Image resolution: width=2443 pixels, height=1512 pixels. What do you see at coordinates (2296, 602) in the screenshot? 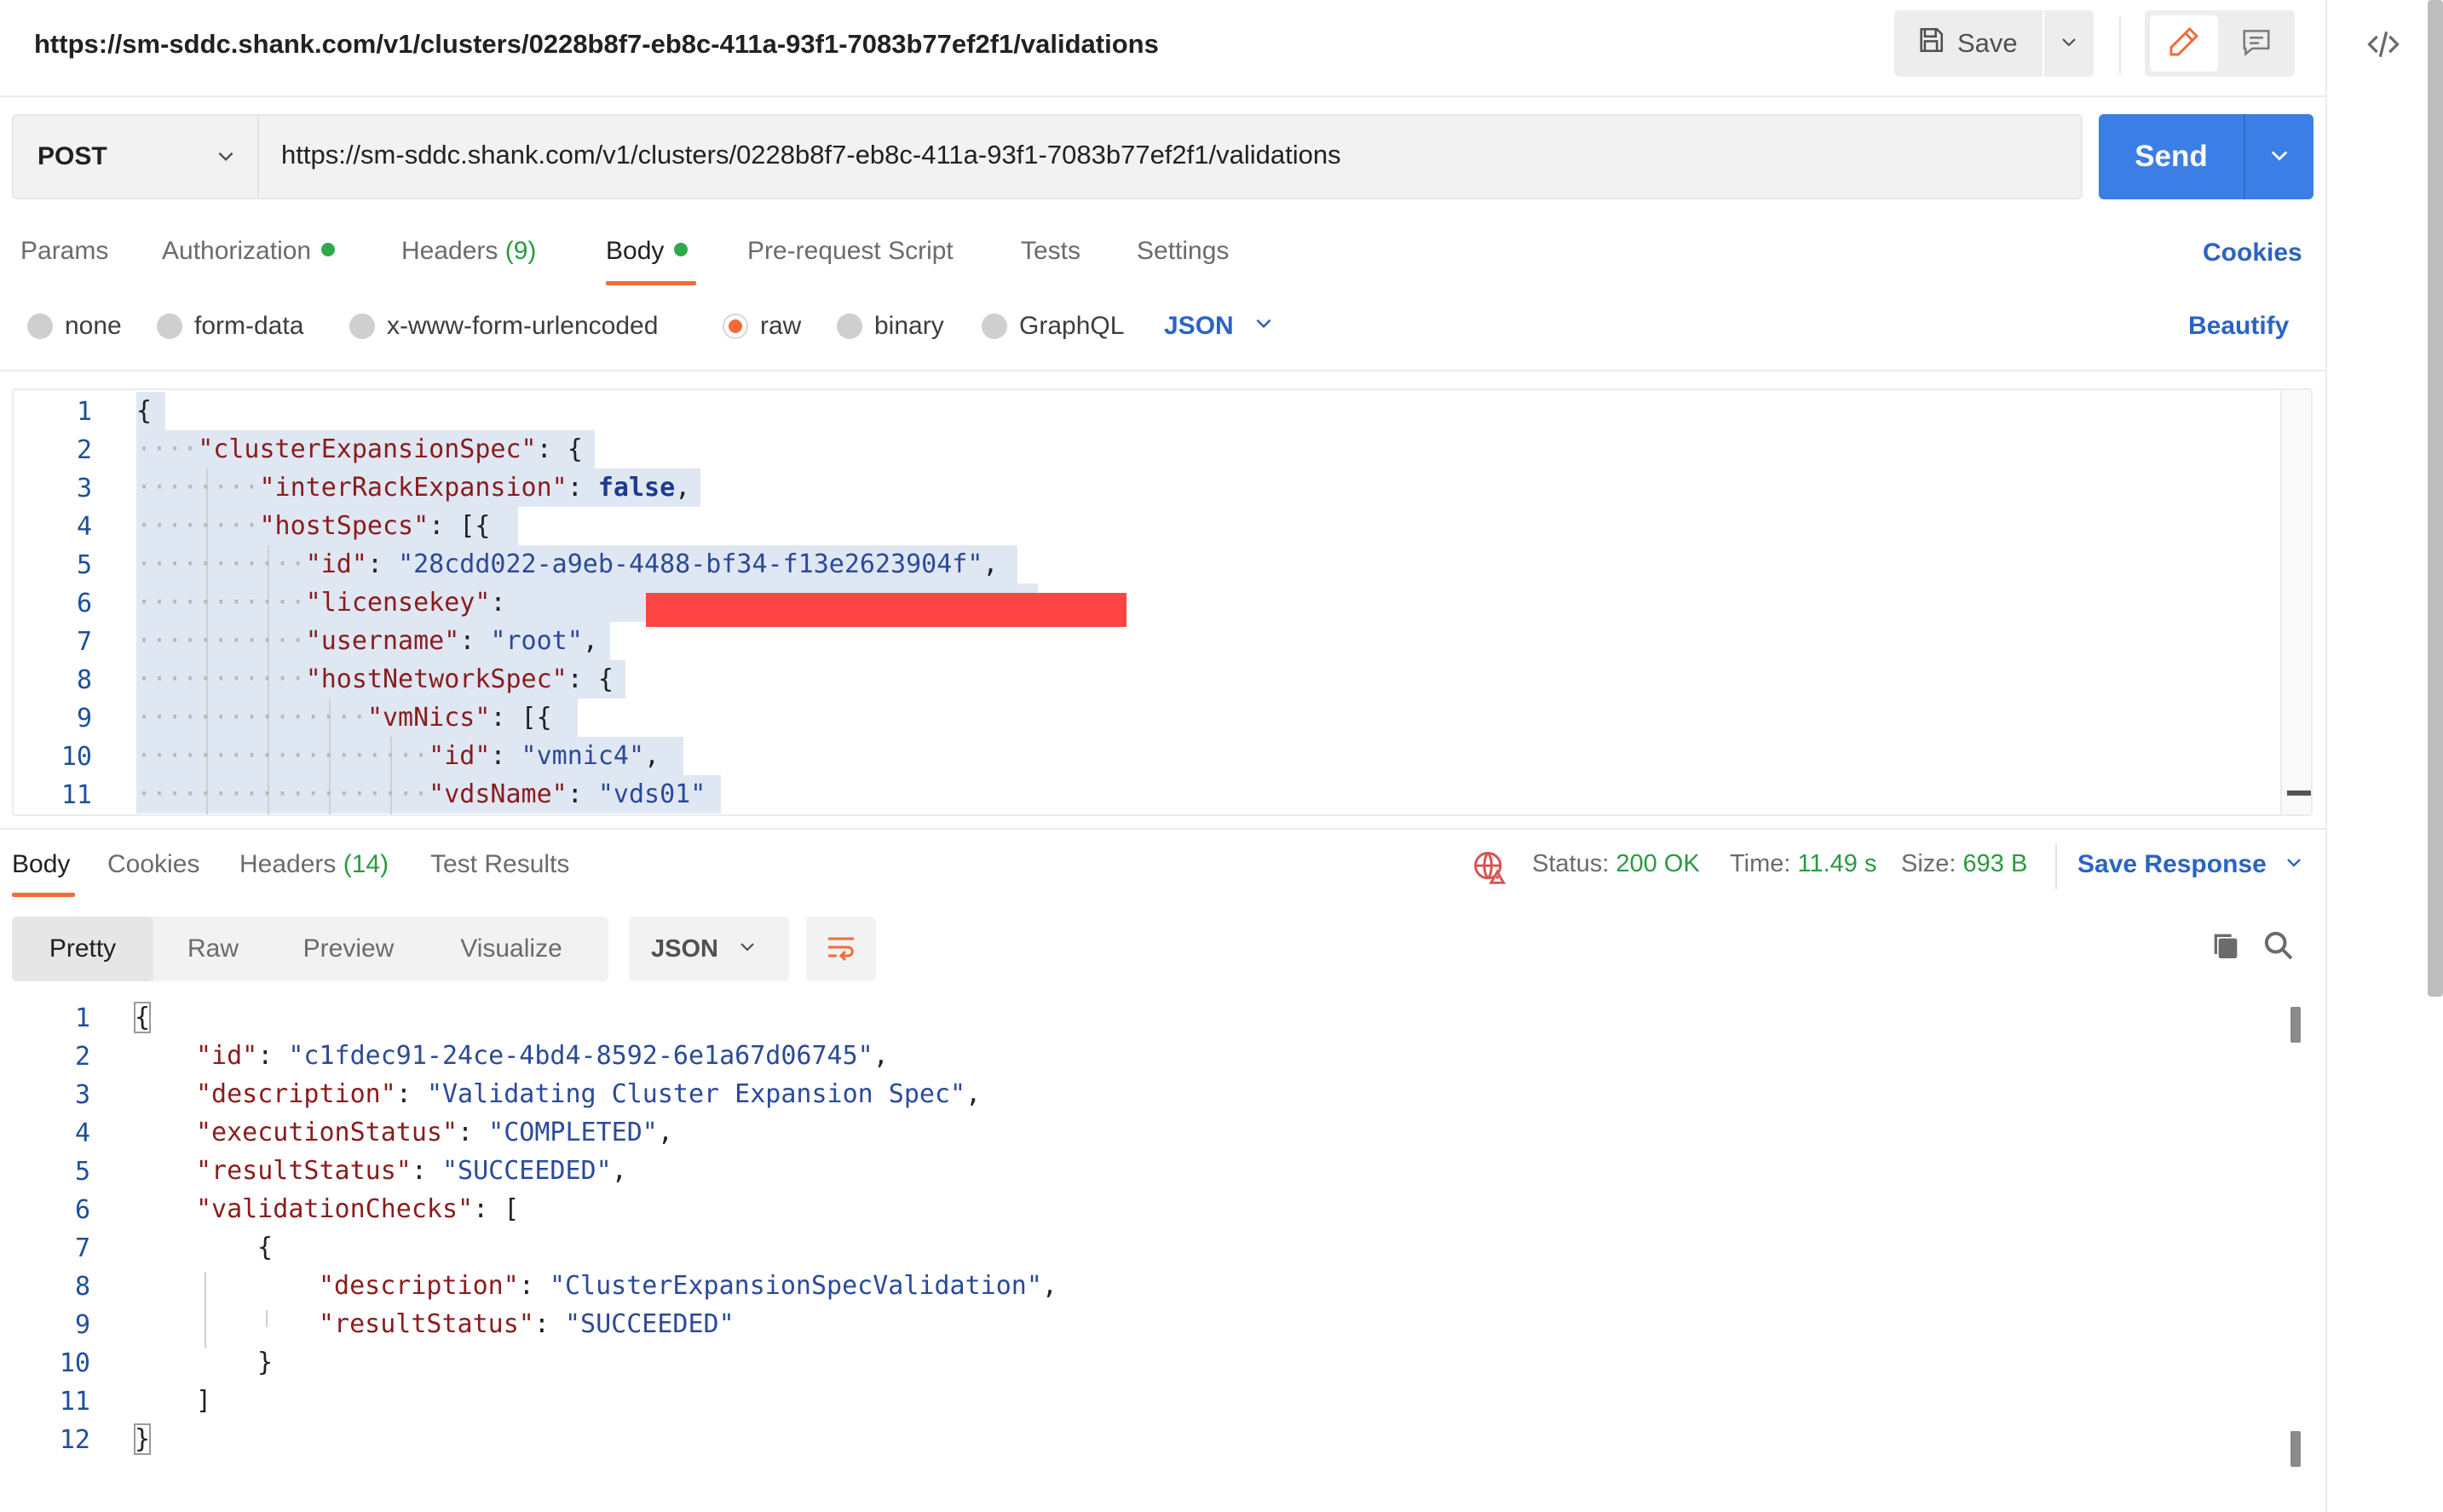
I see `editor-scrollbar` at bounding box center [2296, 602].